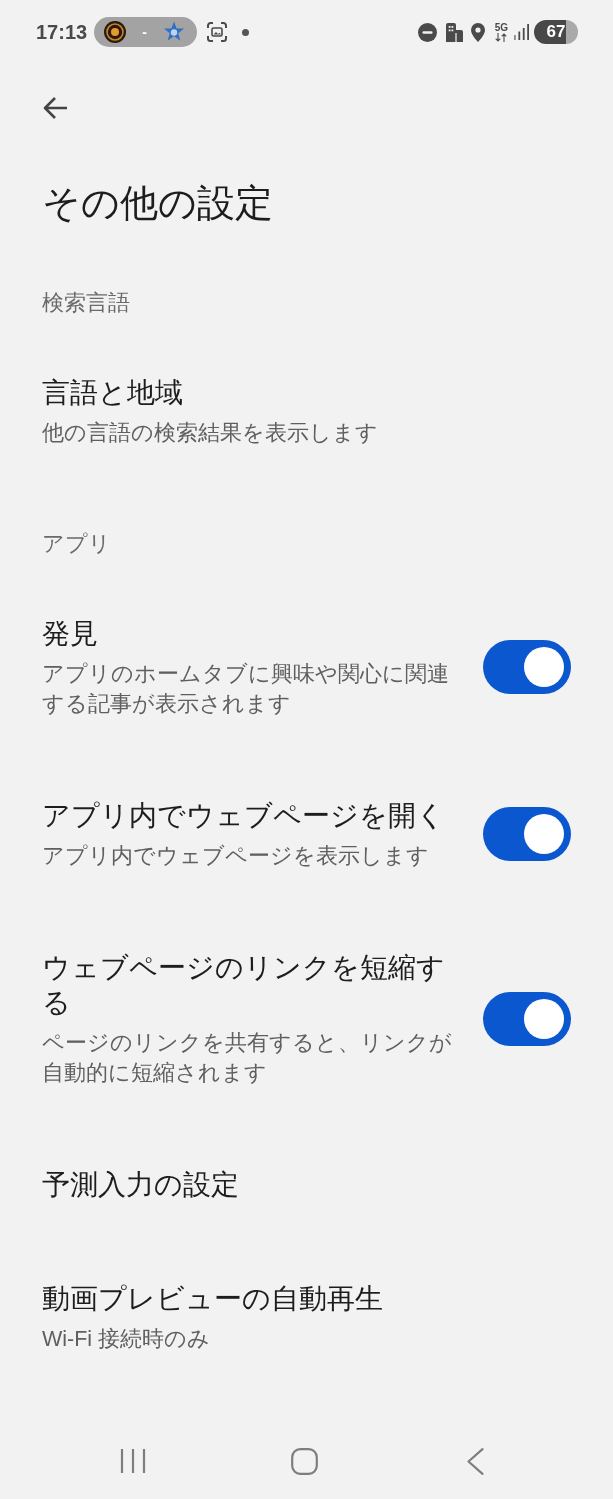 This screenshot has width=613, height=1499. What do you see at coordinates (113, 392) in the screenshot?
I see `setting-title: 言語と地域` at bounding box center [113, 392].